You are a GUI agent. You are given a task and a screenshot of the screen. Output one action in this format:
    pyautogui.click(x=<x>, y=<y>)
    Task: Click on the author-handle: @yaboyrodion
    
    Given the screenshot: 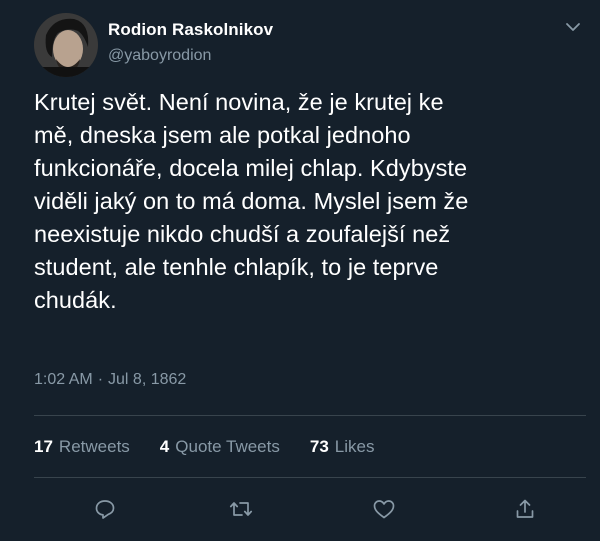 What is the action you would take?
    pyautogui.click(x=159, y=56)
    